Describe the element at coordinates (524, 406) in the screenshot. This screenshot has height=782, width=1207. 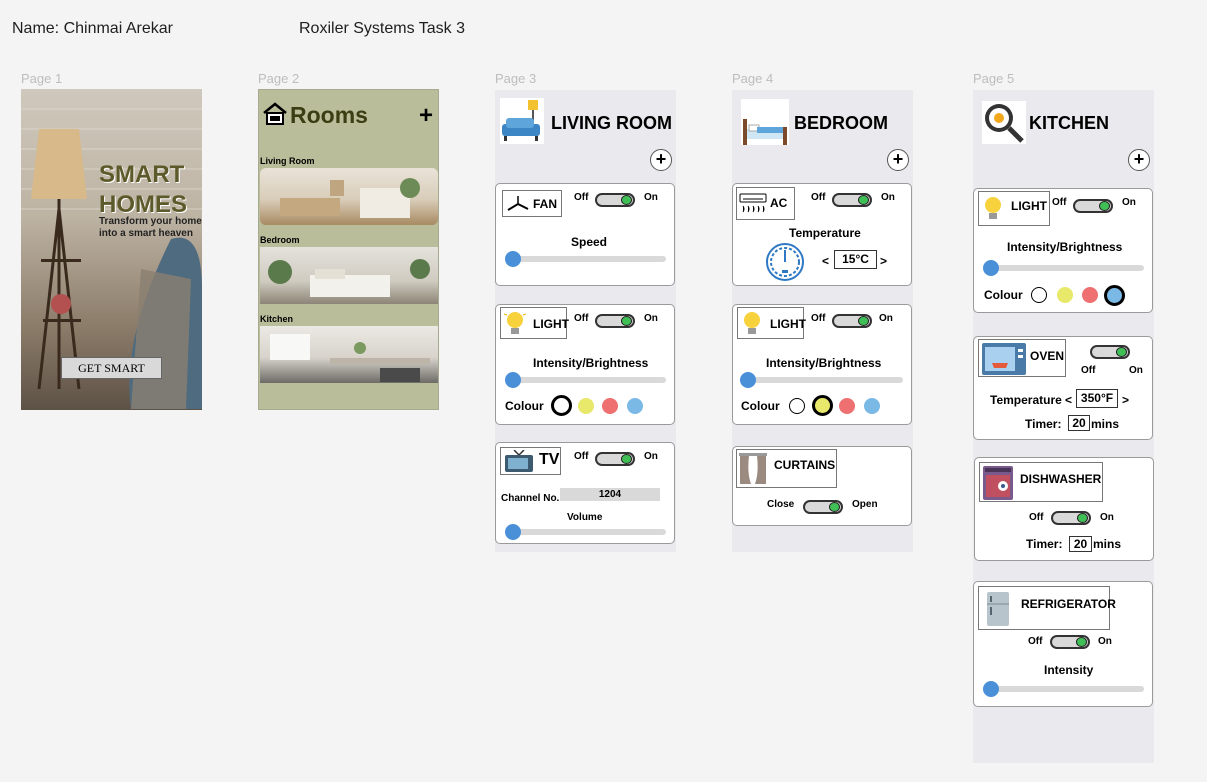
I see `living-colour-label: Colour` at that location.